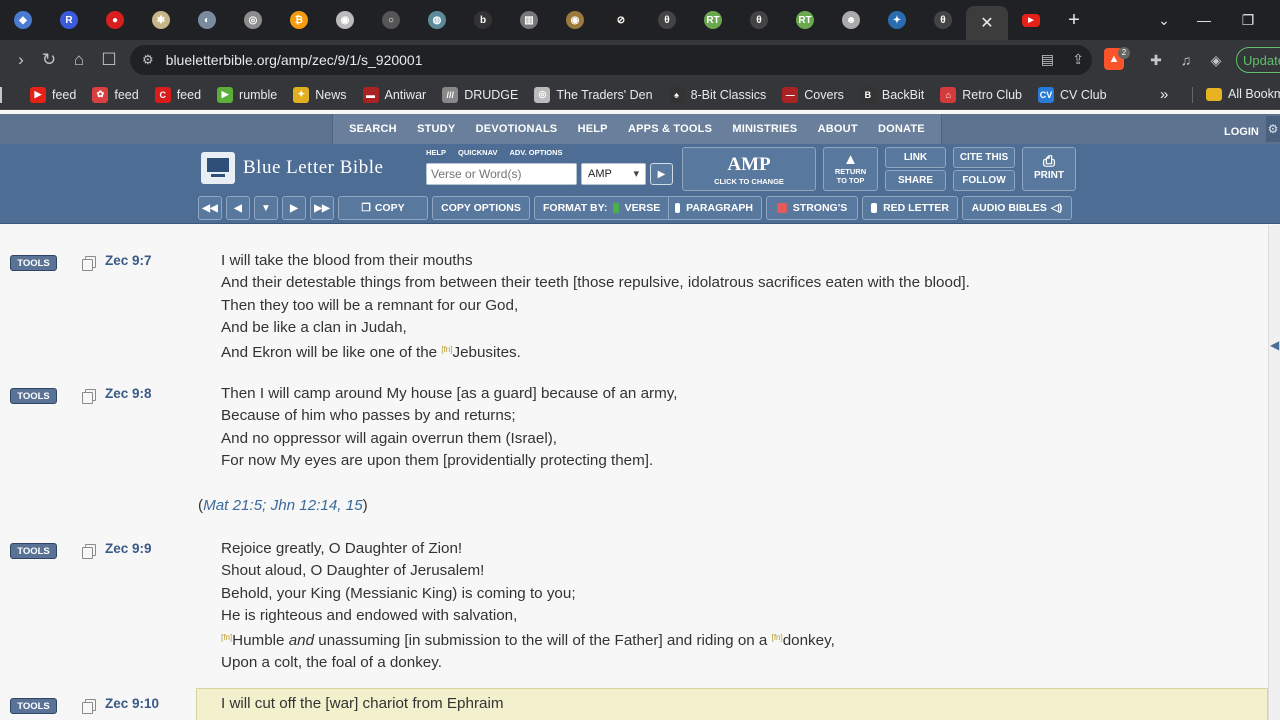 Image resolution: width=1280 pixels, height=720 pixels. I want to click on verse-search-input, so click(501, 174).